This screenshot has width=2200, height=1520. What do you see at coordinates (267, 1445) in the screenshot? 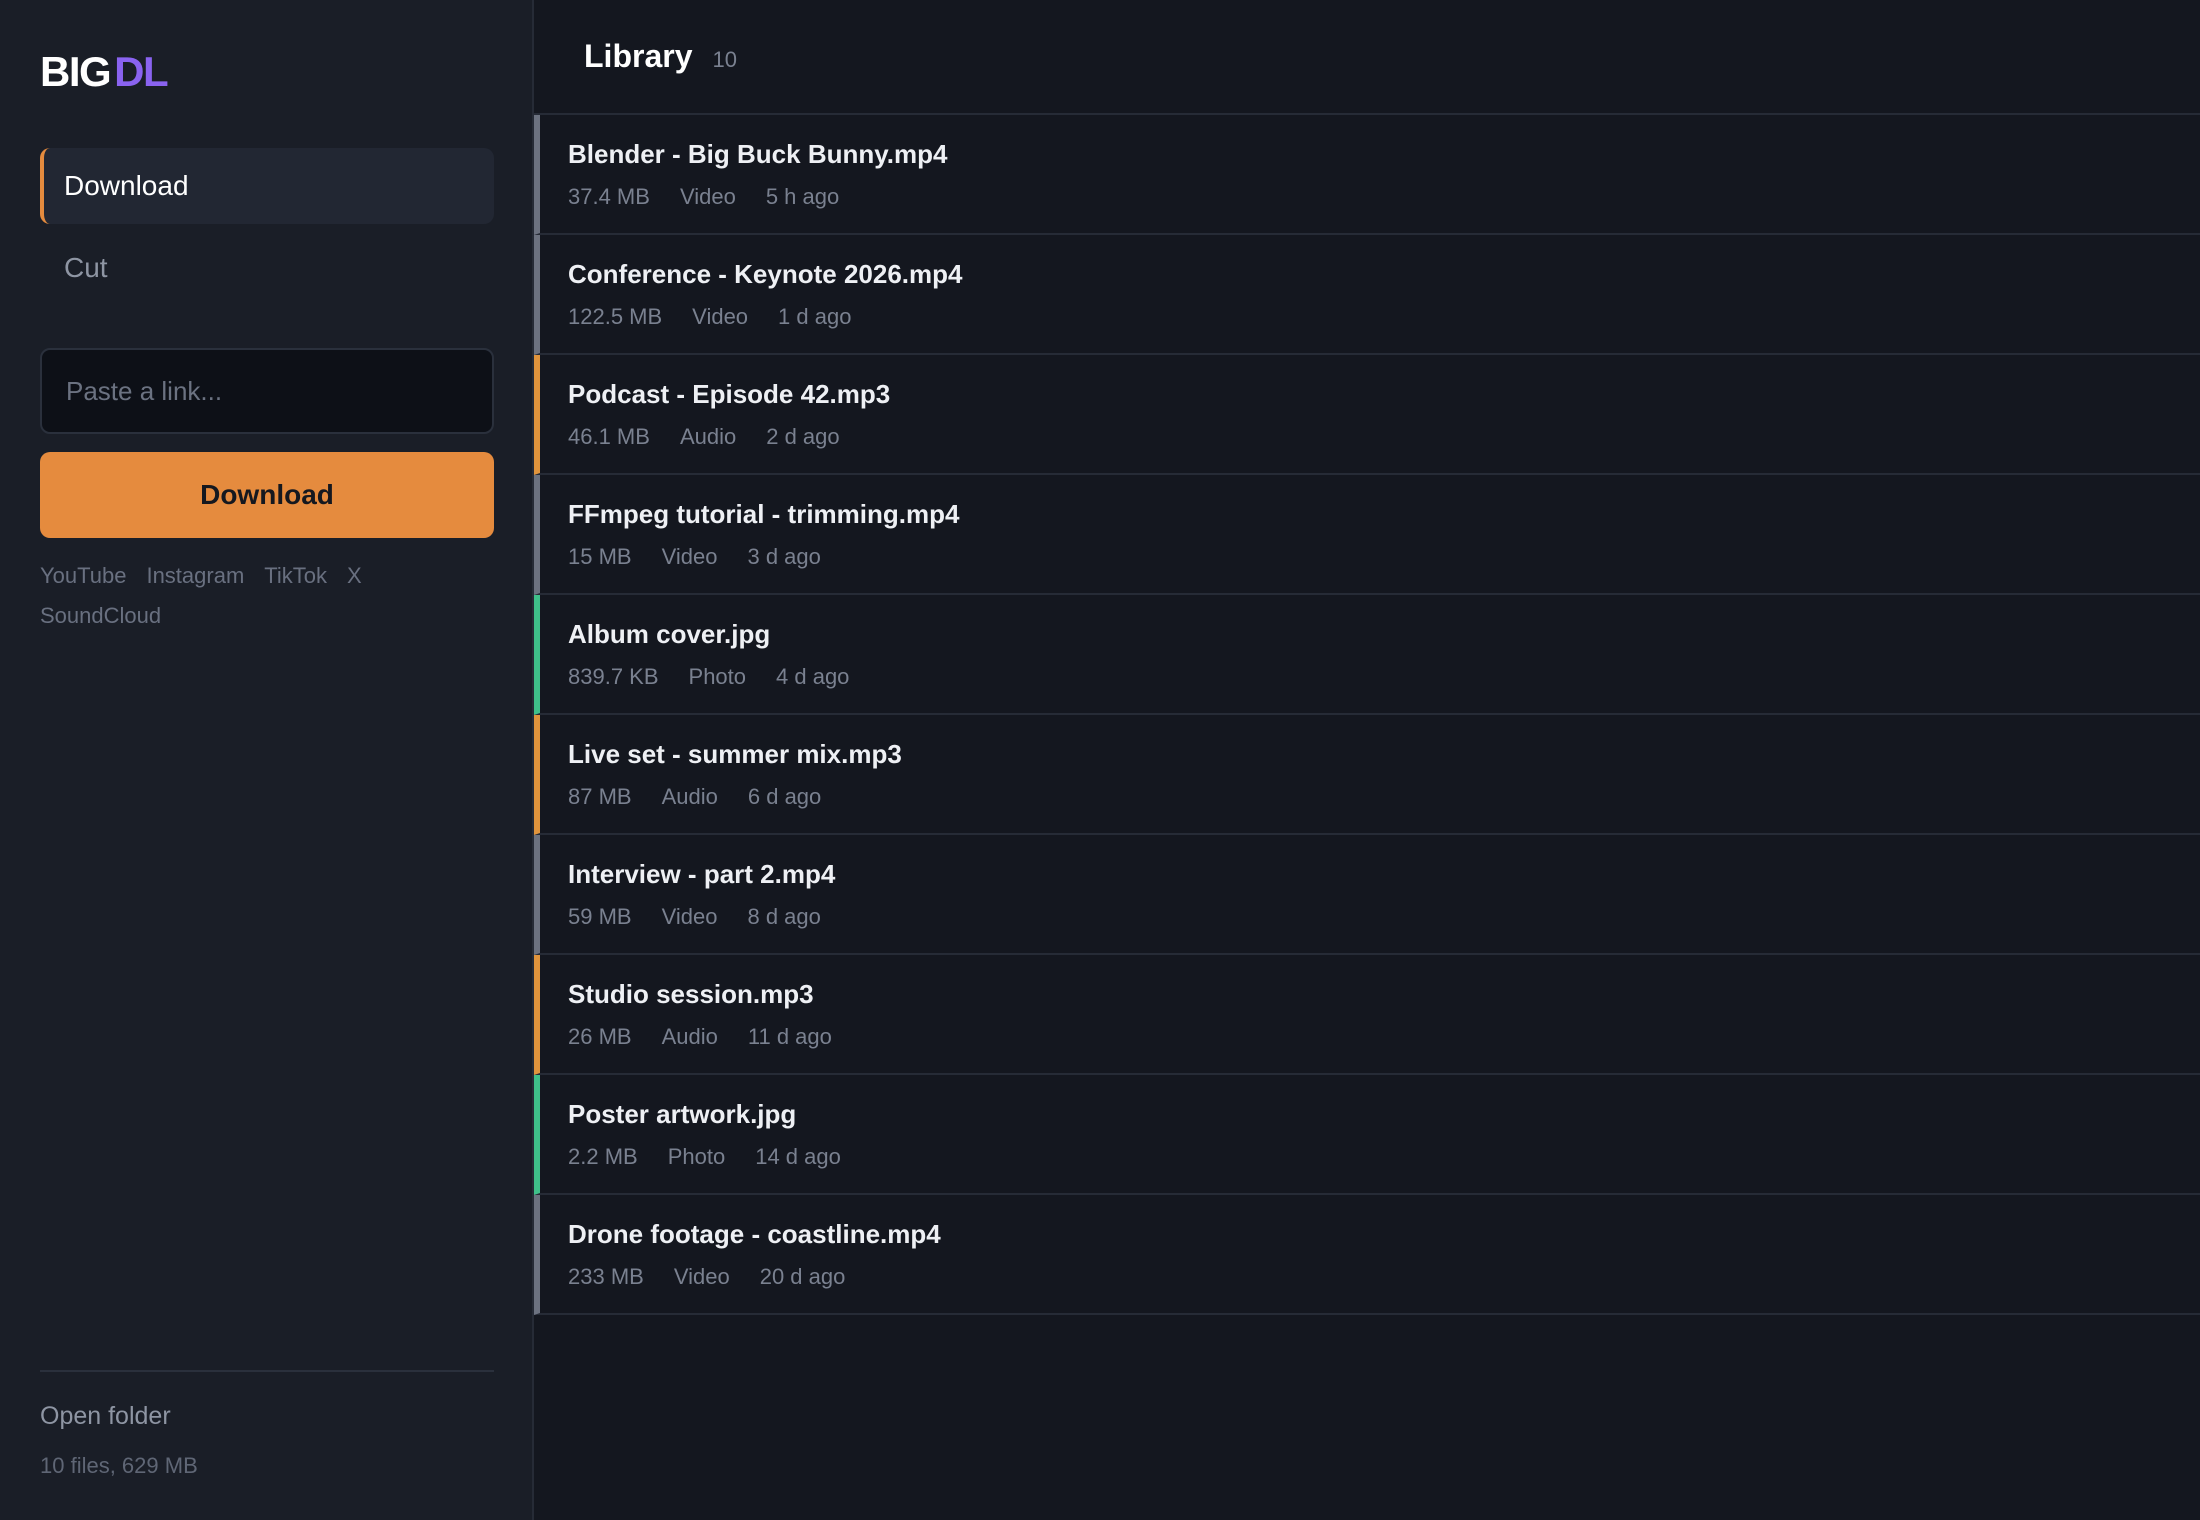
I see `sidebar-footer: Open folder 10 files, 629 MB` at bounding box center [267, 1445].